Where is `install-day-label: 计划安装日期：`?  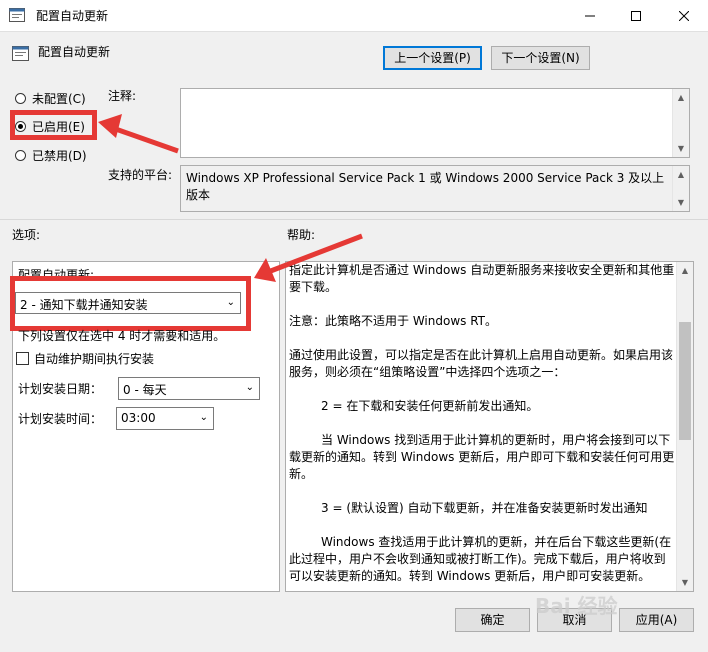 install-day-label: 计划安装日期： is located at coordinates (60, 389).